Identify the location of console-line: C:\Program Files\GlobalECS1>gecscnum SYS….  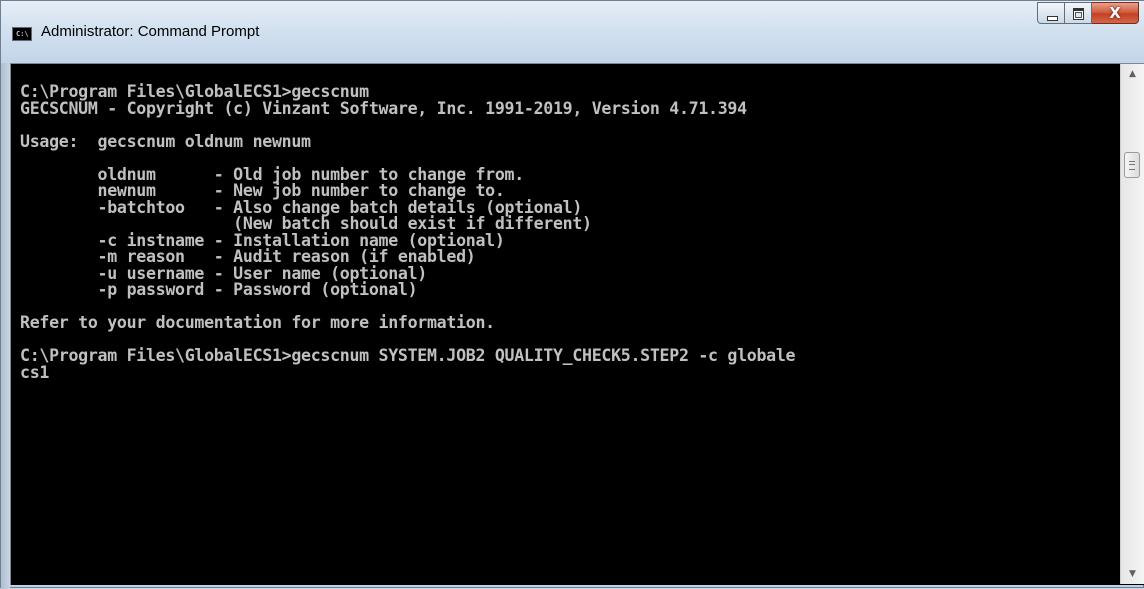
(408, 355).